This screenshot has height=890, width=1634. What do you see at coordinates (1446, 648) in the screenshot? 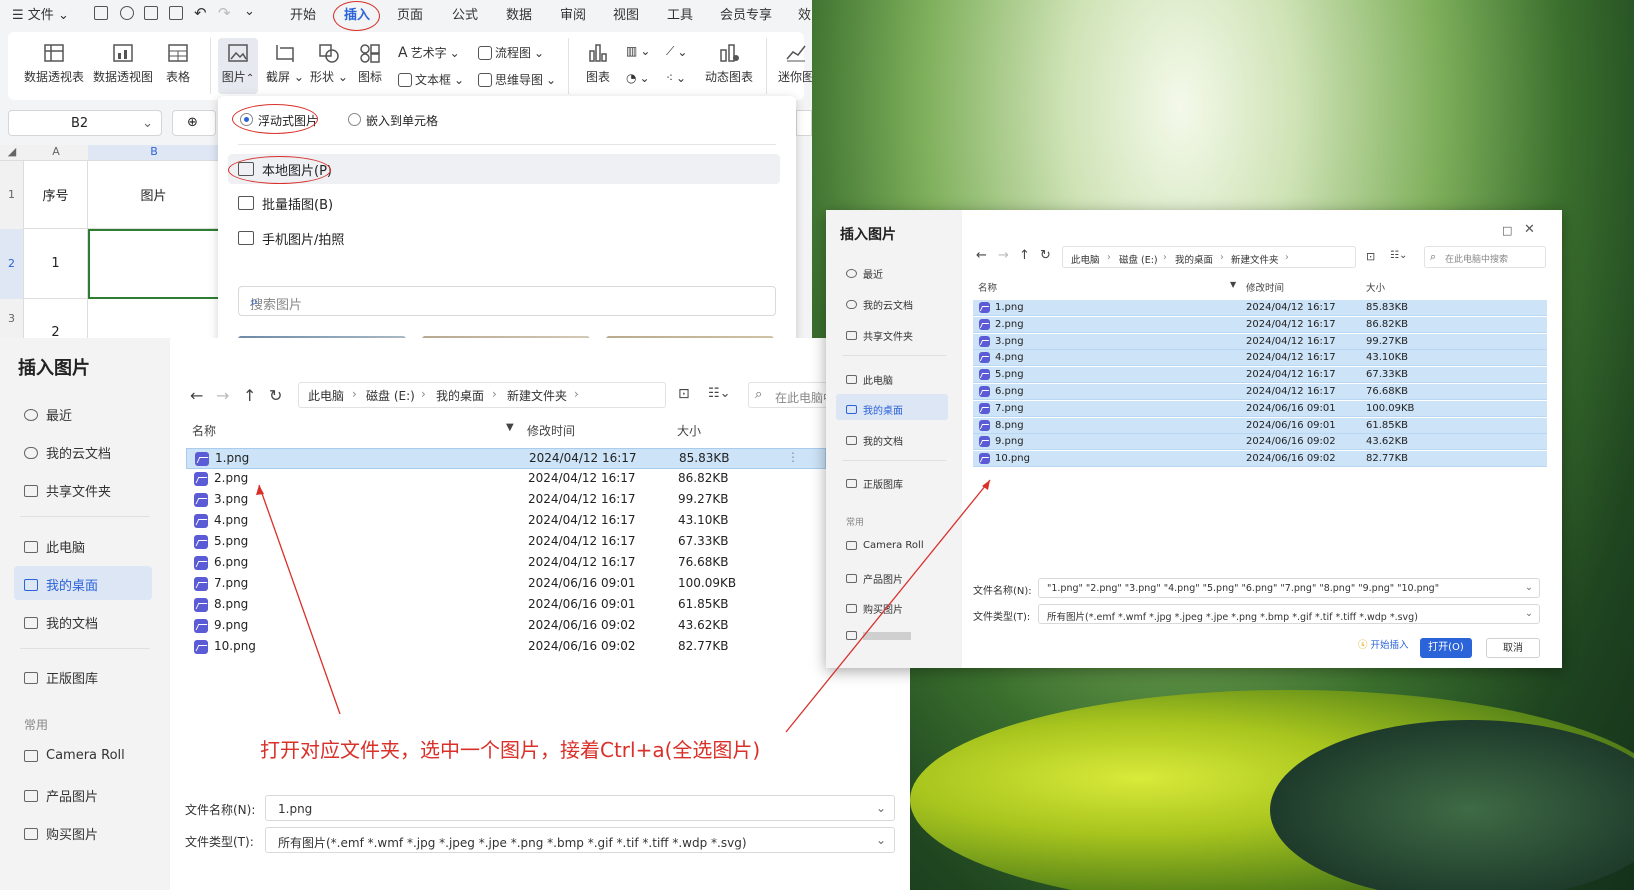
I see `open-button: 打开(O)` at bounding box center [1446, 648].